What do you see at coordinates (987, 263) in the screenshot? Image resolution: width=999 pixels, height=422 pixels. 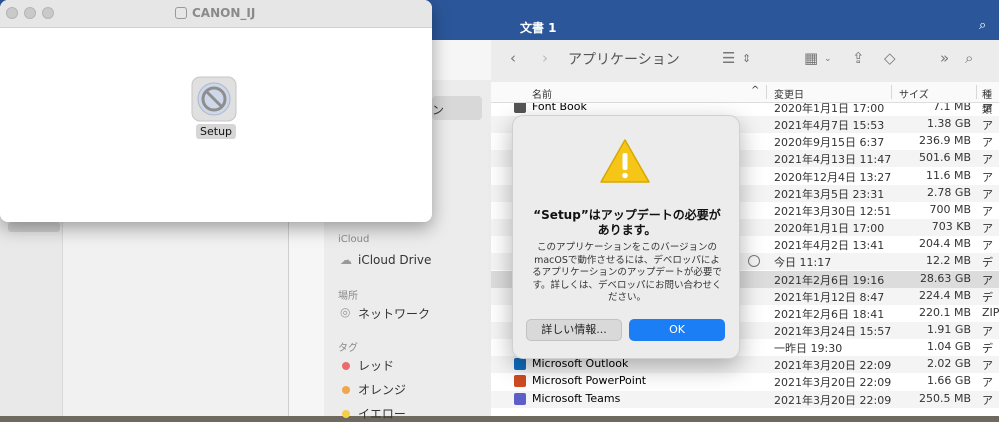 I see `cell-kind: デ` at bounding box center [987, 263].